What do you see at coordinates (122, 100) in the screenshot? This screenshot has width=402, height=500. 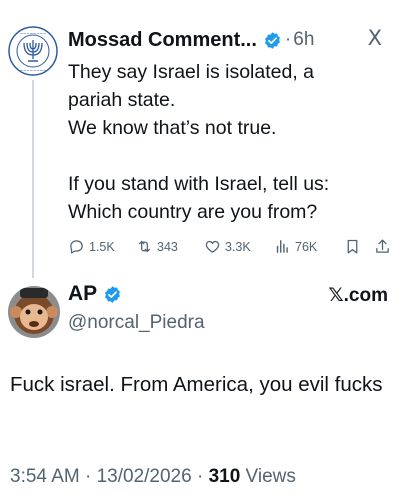 I see `text-line: pariah state.` at bounding box center [122, 100].